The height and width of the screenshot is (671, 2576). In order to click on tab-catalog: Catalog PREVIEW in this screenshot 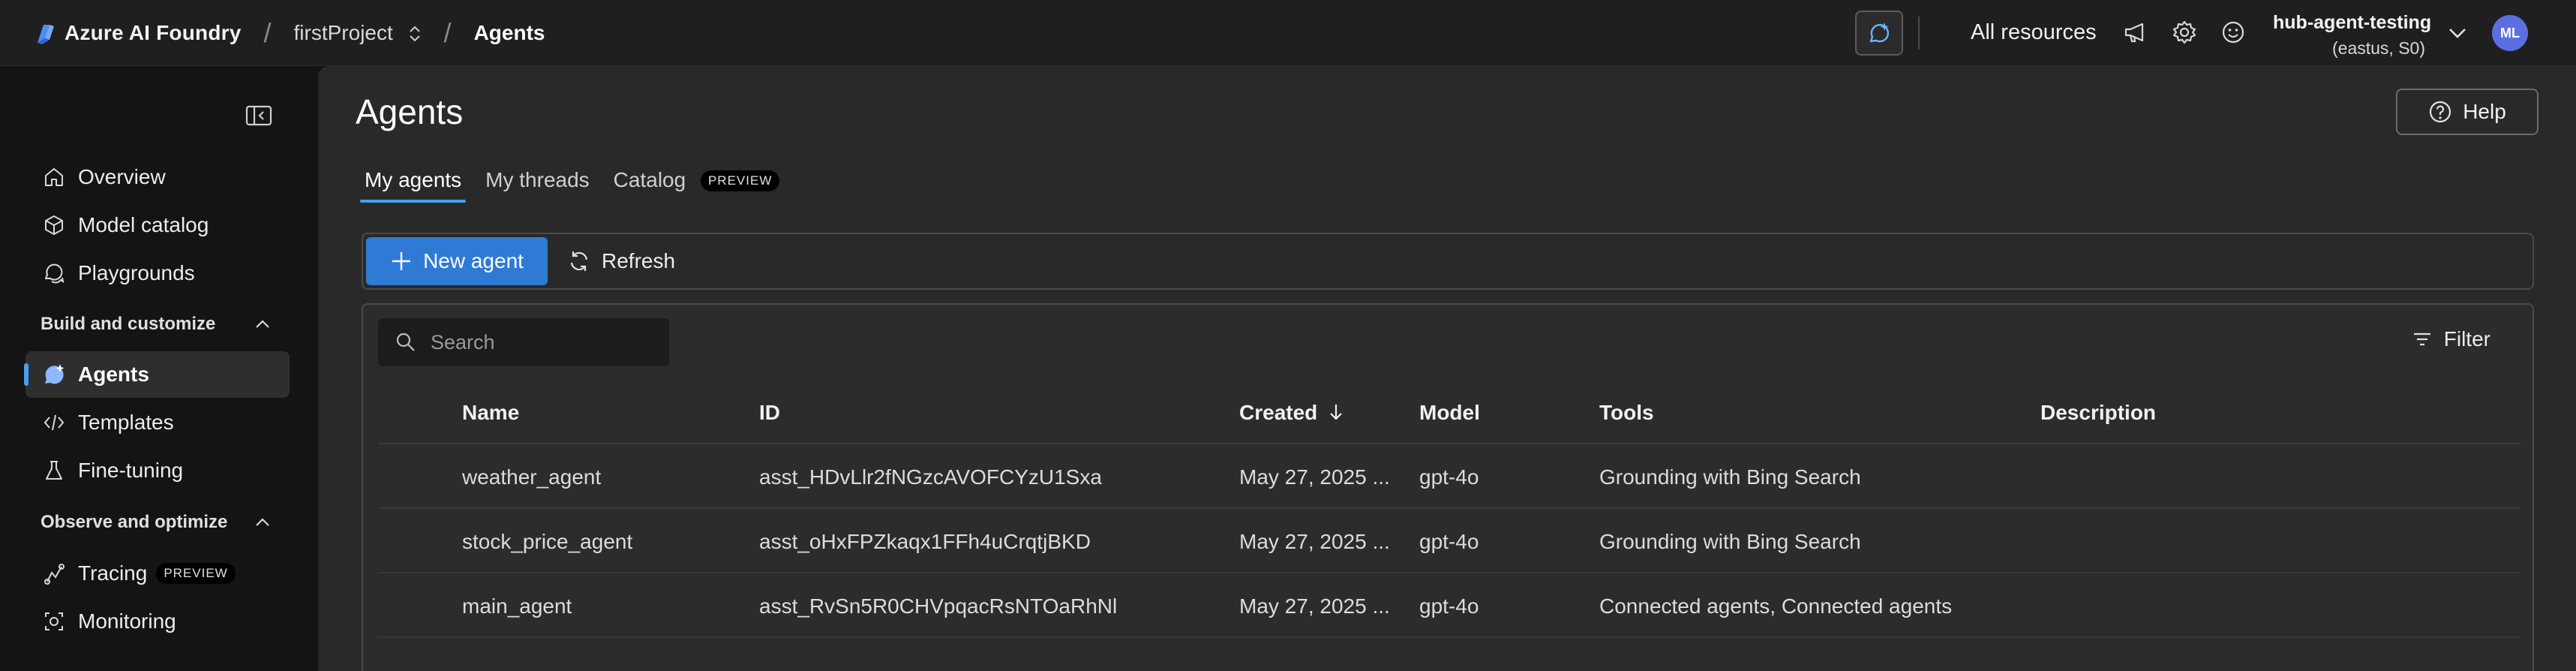, I will do `click(697, 185)`.